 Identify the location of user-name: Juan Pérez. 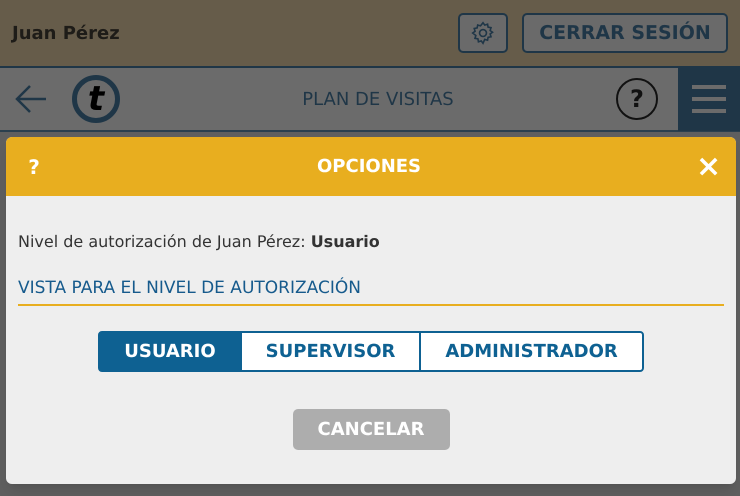
(66, 34).